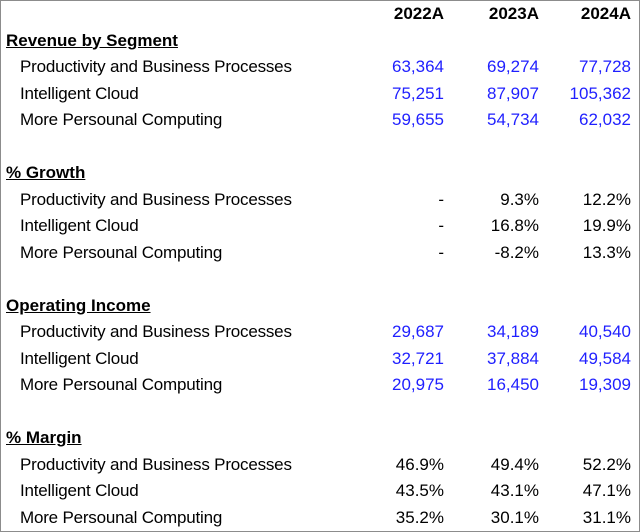 Image resolution: width=640 pixels, height=532 pixels. Describe the element at coordinates (494, 518) in the screenshot. I see `value-cell: 30.1%` at that location.